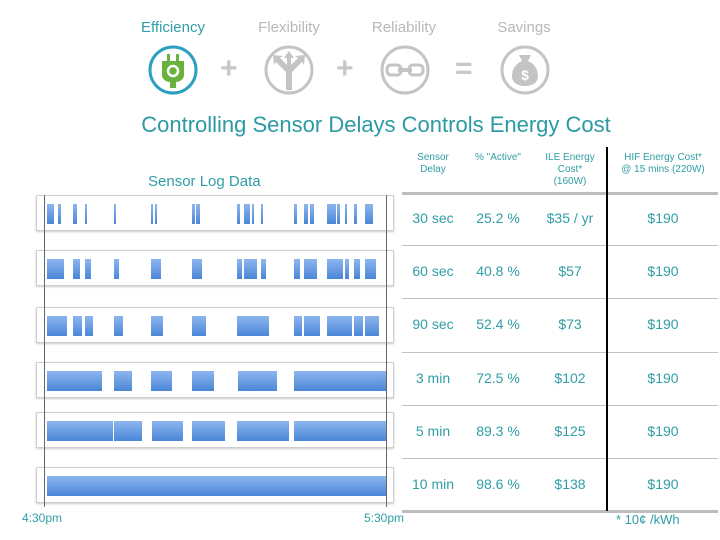 Image resolution: width=720 pixels, height=540 pixels. What do you see at coordinates (570, 169) in the screenshot?
I see `header-ile-cost: ILE Energy Cost* (160W)` at bounding box center [570, 169].